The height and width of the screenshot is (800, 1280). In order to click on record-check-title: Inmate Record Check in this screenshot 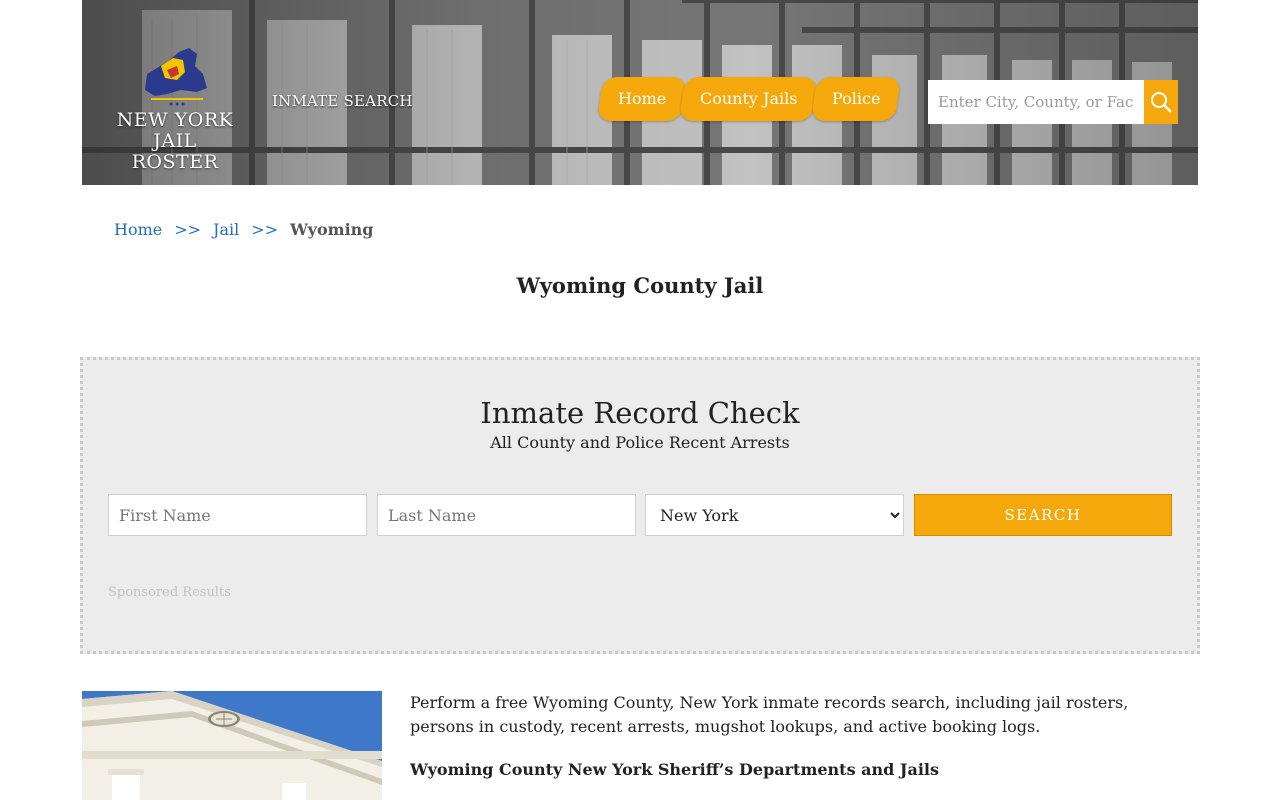, I will do `click(640, 413)`.